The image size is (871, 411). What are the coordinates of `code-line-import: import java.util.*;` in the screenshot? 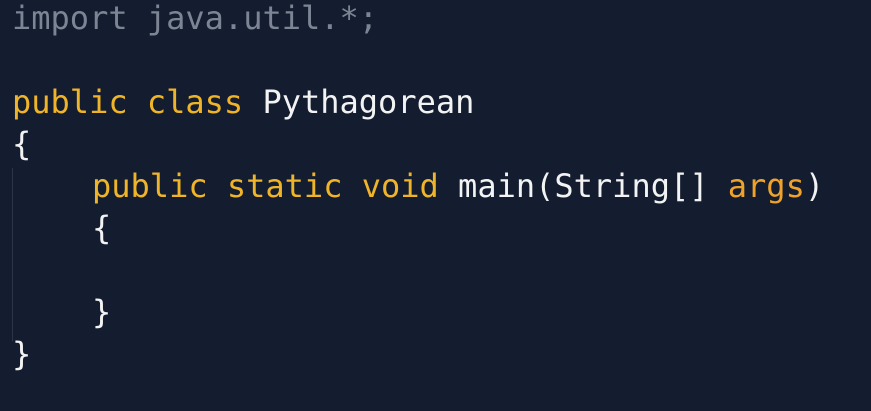 It's located at (435, 19).